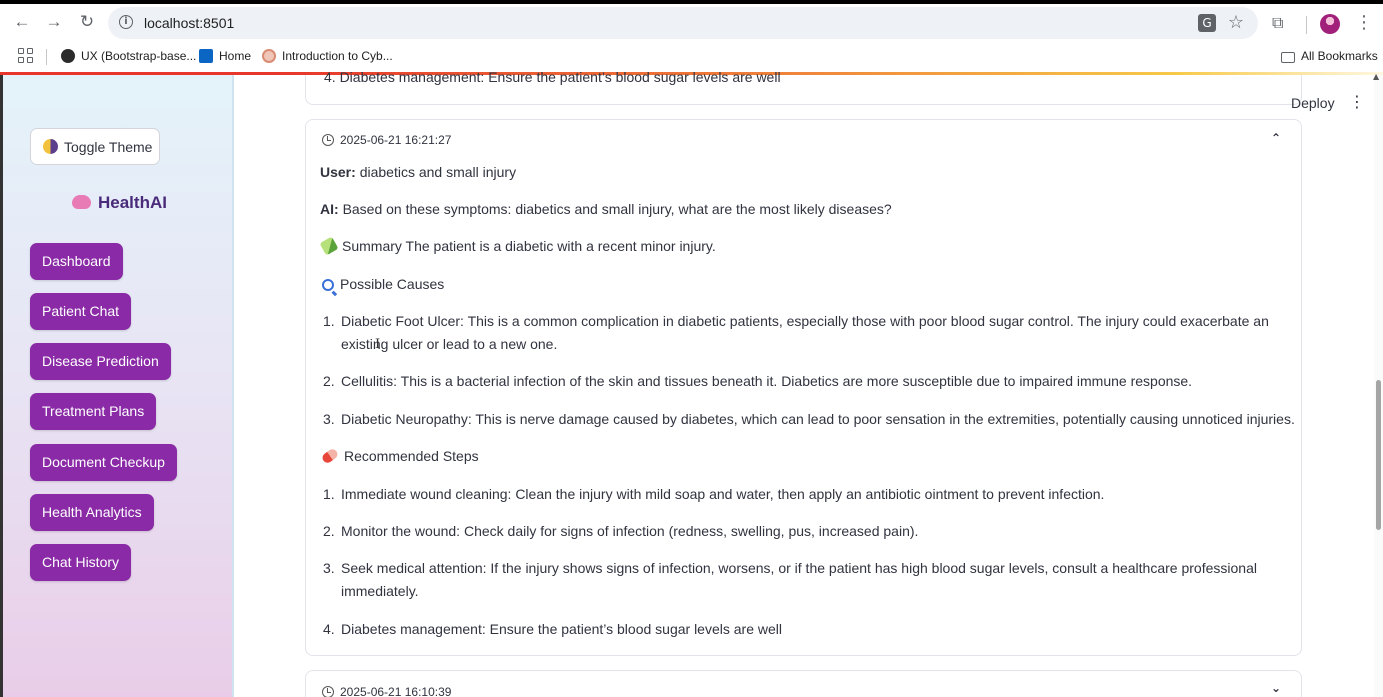  What do you see at coordinates (126, 22) in the screenshot?
I see `info-icon: i` at bounding box center [126, 22].